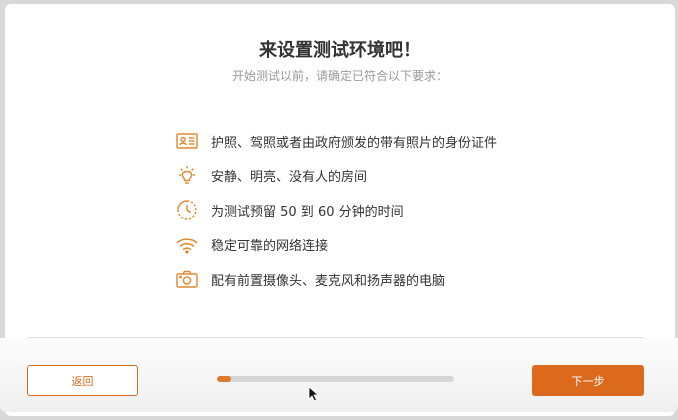 This screenshot has height=420, width=678. What do you see at coordinates (187, 210) in the screenshot?
I see `timer-icon` at bounding box center [187, 210].